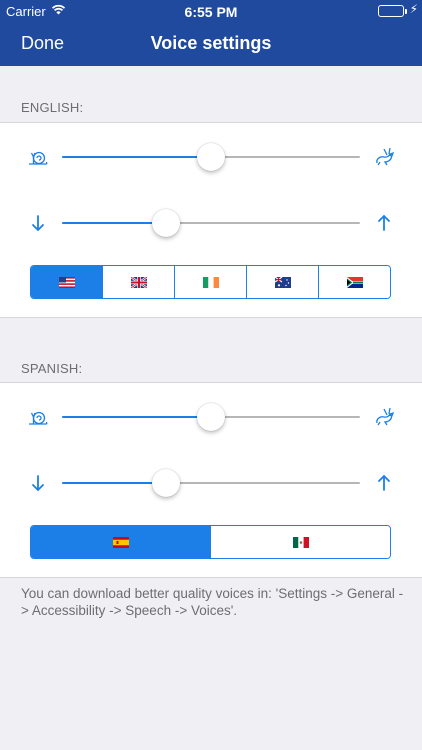  I want to click on spanish-section-header: SPANISH:, so click(52, 368).